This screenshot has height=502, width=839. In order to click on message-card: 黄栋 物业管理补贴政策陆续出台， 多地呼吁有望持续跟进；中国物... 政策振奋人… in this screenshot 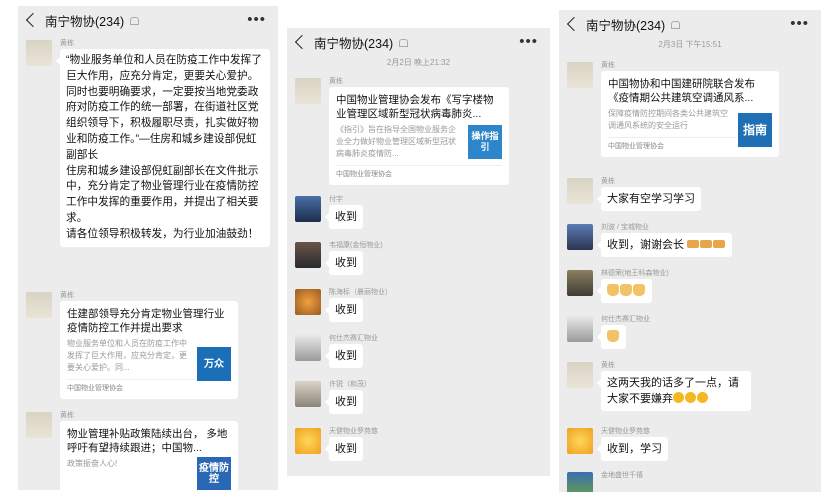, I will do `click(149, 451)`.